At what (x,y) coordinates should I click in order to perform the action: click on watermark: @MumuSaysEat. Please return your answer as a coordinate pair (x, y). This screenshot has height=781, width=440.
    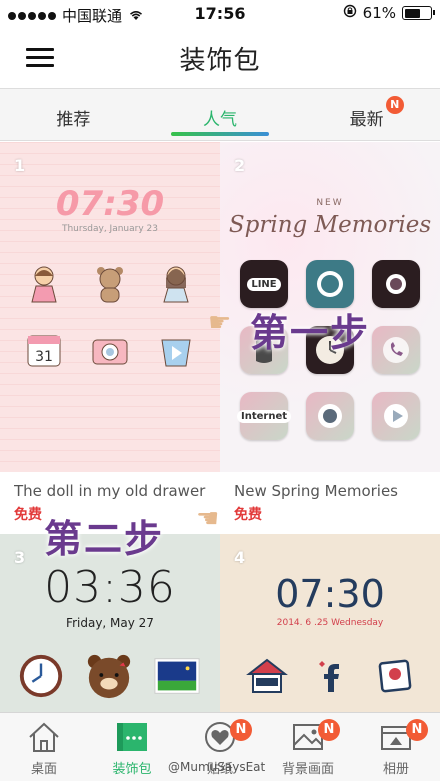
    Looking at the image, I should click on (217, 767).